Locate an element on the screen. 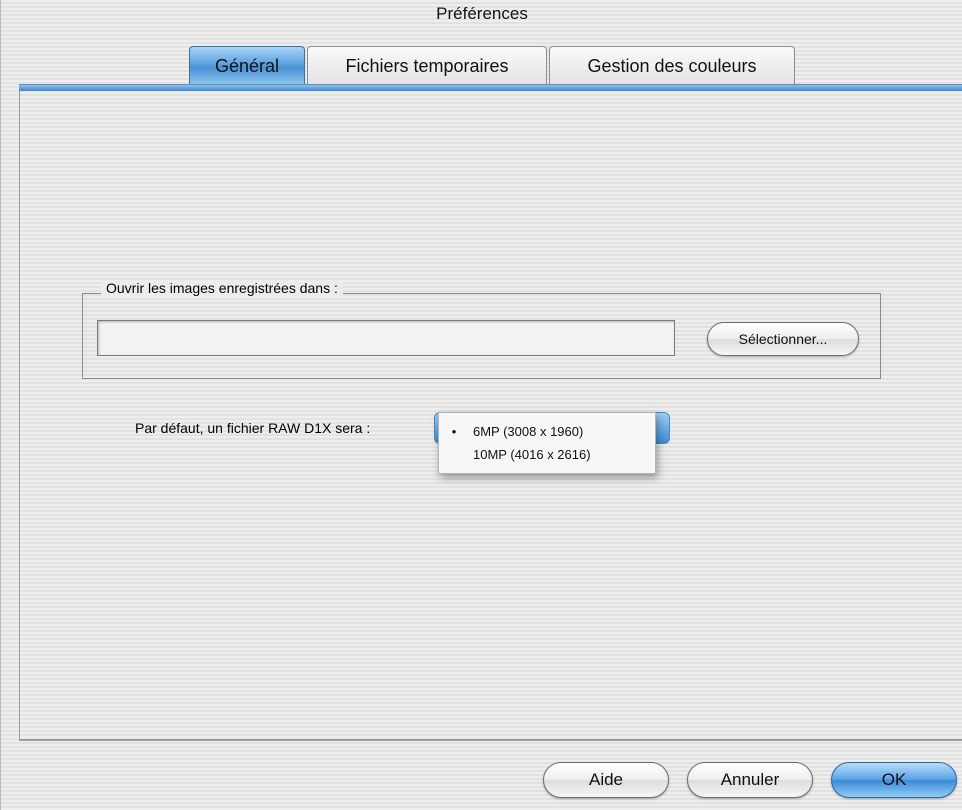 The height and width of the screenshot is (810, 962). folder-path-field is located at coordinates (386, 338).